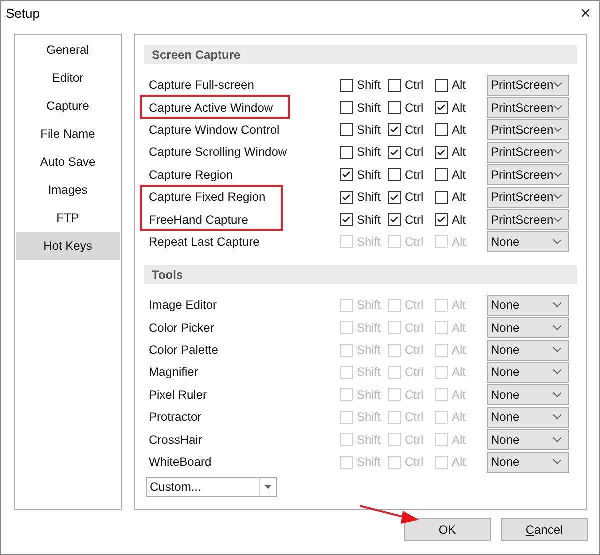 This screenshot has width=600, height=555. What do you see at coordinates (23, 13) in the screenshot?
I see `window-title: Setup` at bounding box center [23, 13].